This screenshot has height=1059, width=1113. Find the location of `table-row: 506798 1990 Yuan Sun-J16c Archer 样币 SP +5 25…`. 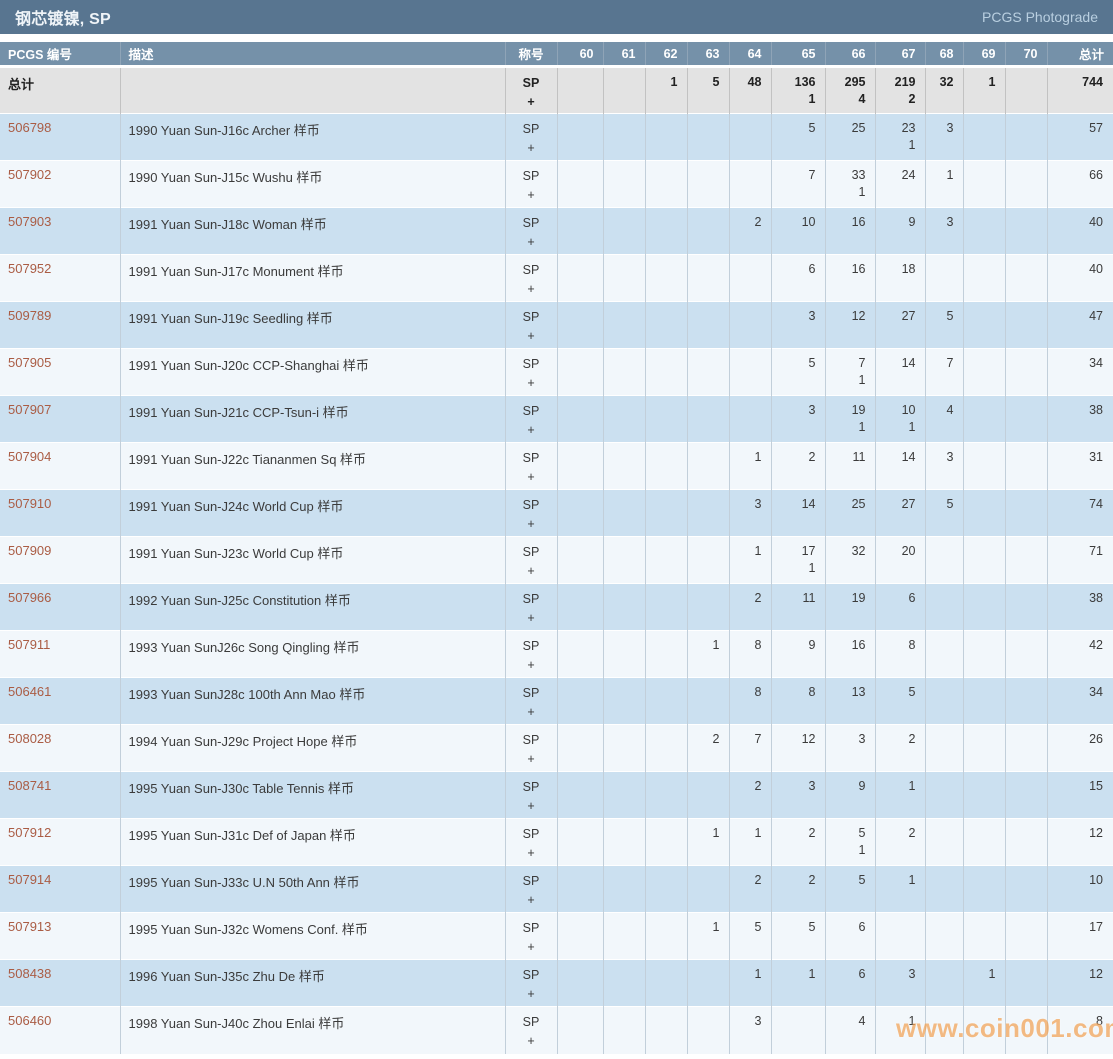

table-row: 506798 1990 Yuan Sun-J16c Archer 样币 SP +5 25… is located at coordinates (556, 137).